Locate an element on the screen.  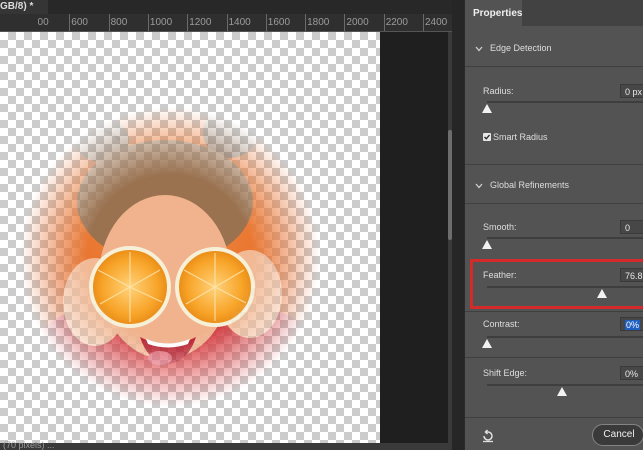
radius-field: 0 px is located at coordinates (631, 91).